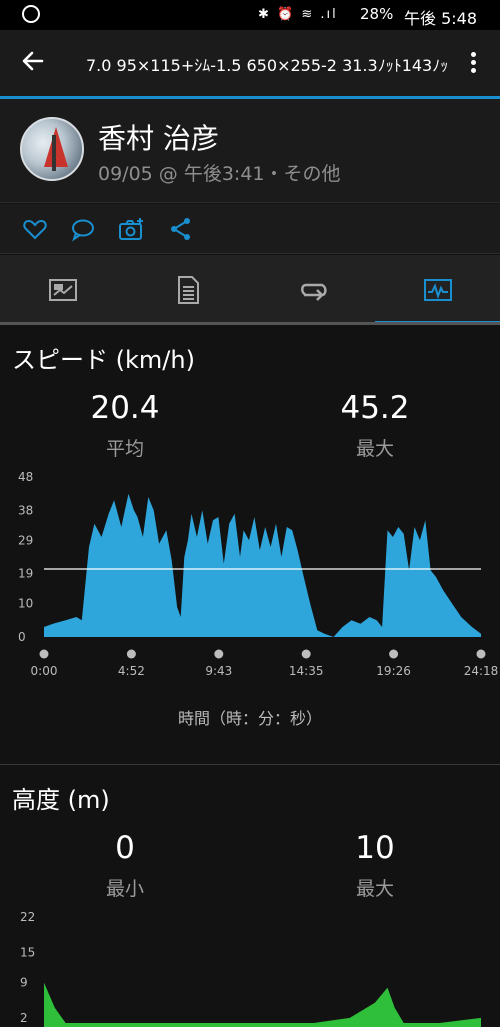 The height and width of the screenshot is (1027, 500). I want to click on tab-bar, so click(250, 290).